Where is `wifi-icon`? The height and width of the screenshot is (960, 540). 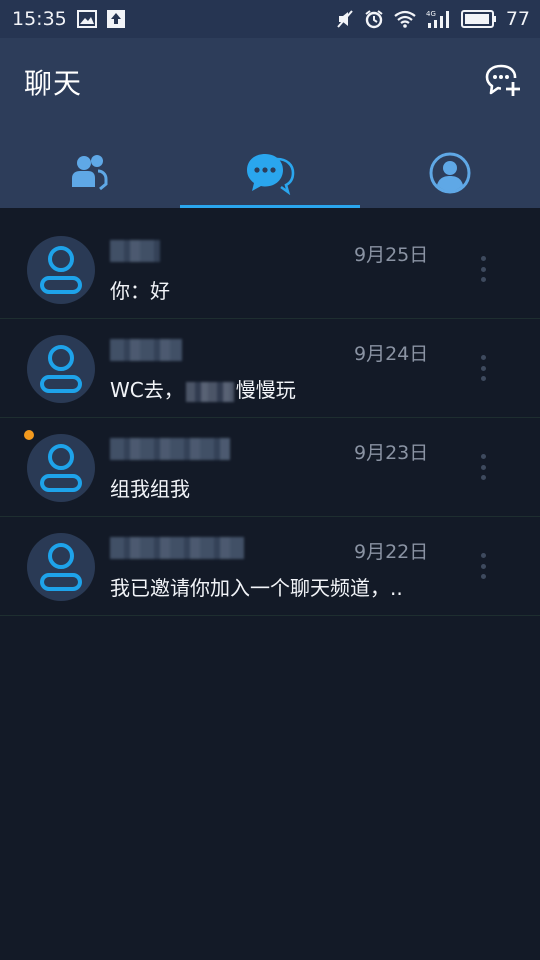 wifi-icon is located at coordinates (405, 19).